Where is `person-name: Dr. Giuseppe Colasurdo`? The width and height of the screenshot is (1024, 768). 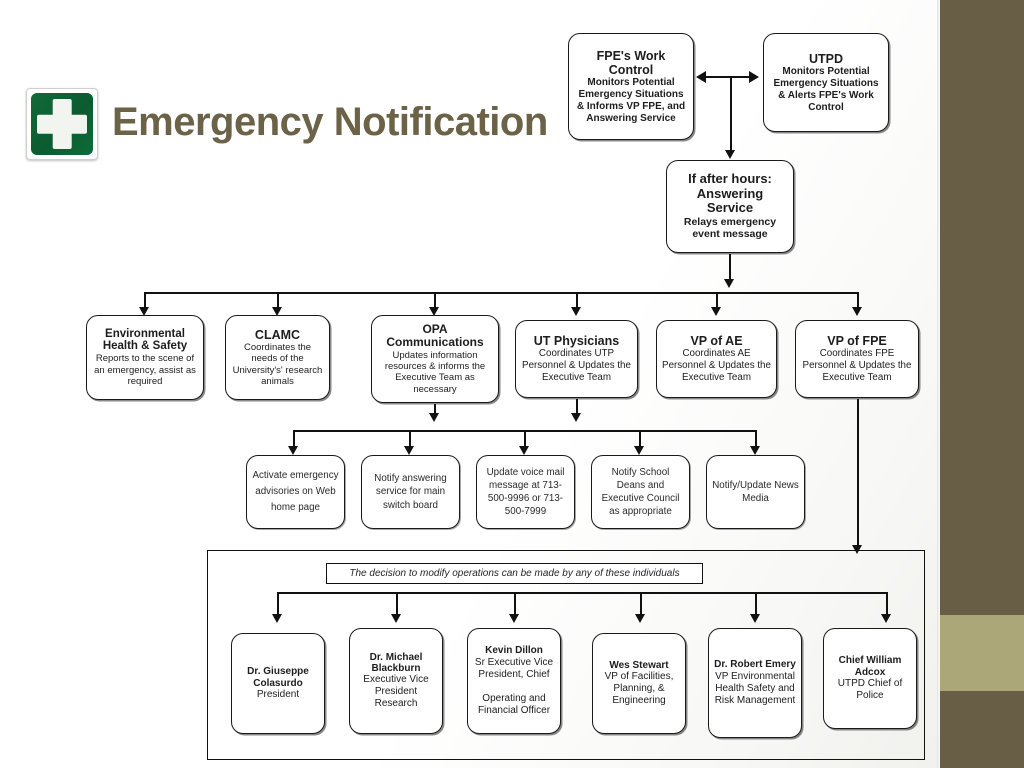
person-name: Dr. Giuseppe Colasurdo is located at coordinates (278, 677).